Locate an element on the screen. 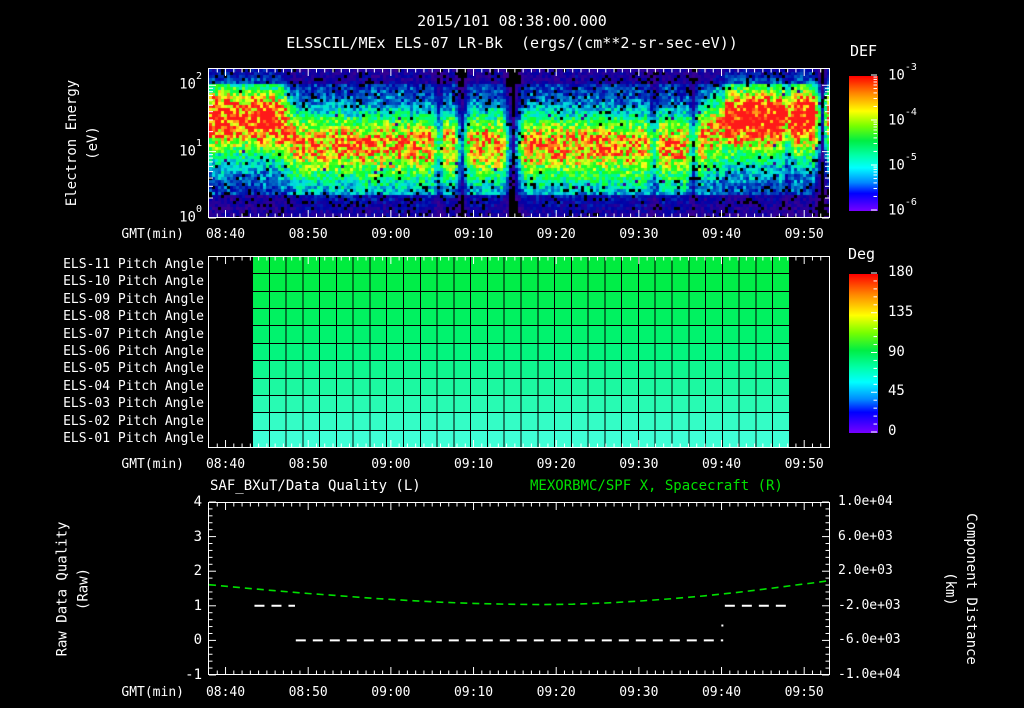  pitch-row-label: ELS-02 Pitch Angle is located at coordinates (133, 421).